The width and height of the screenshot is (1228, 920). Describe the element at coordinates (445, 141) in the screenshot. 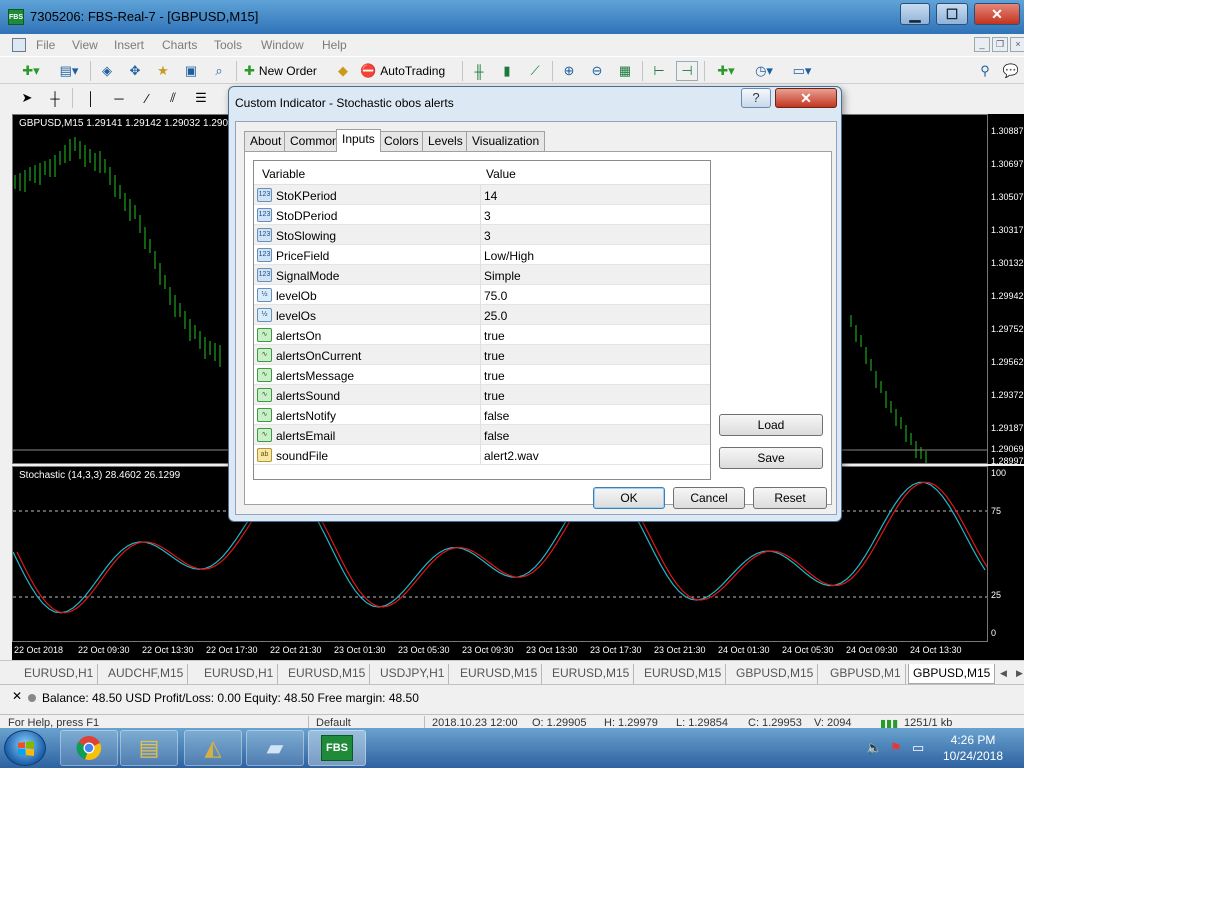

I see `tab-levels: Levels` at that location.